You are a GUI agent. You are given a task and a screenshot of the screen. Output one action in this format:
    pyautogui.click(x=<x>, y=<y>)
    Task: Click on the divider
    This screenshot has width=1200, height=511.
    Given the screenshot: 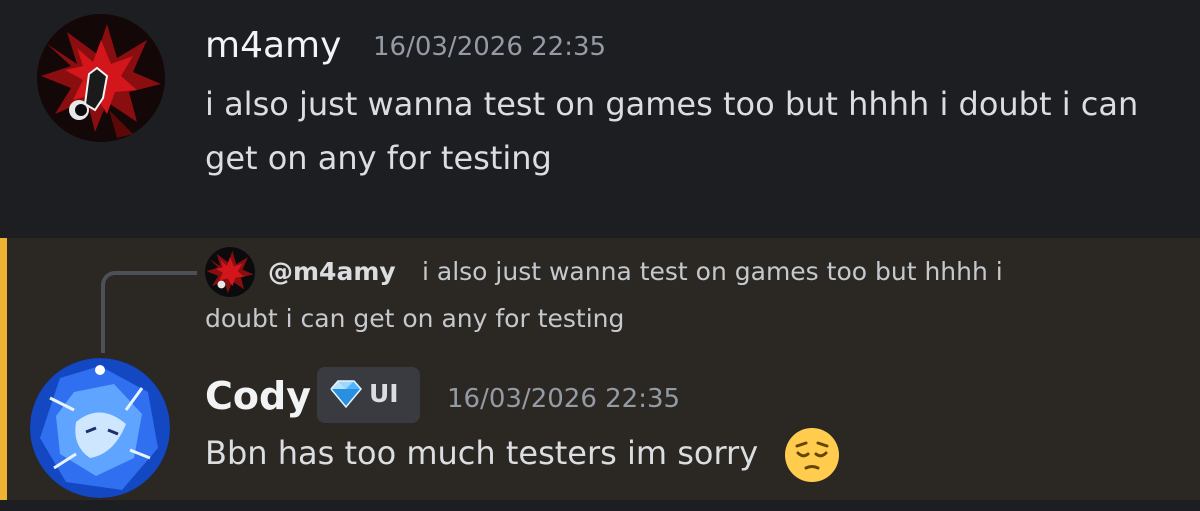 What is the action you would take?
    pyautogui.click(x=600, y=505)
    